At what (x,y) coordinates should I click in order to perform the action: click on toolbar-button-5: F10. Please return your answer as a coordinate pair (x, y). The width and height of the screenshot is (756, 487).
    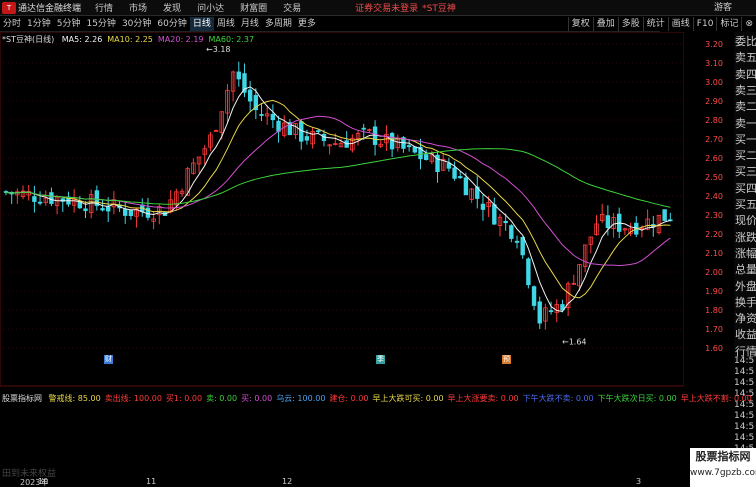
    Looking at the image, I should click on (704, 24).